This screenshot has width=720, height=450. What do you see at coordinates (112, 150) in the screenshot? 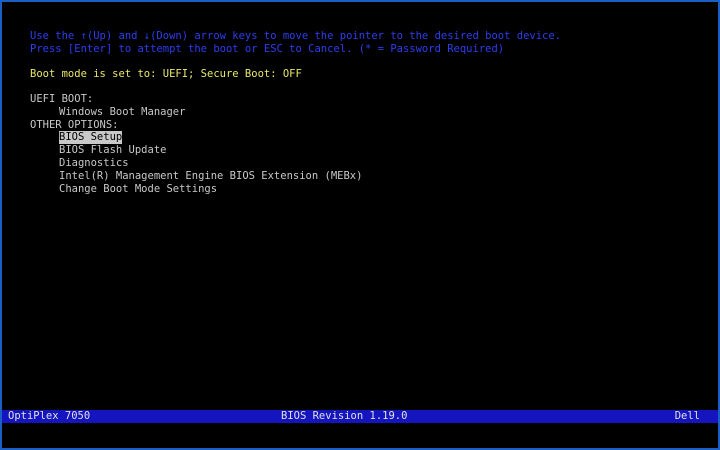
I see `option-bios-flash-update: BIOS Flash Update` at bounding box center [112, 150].